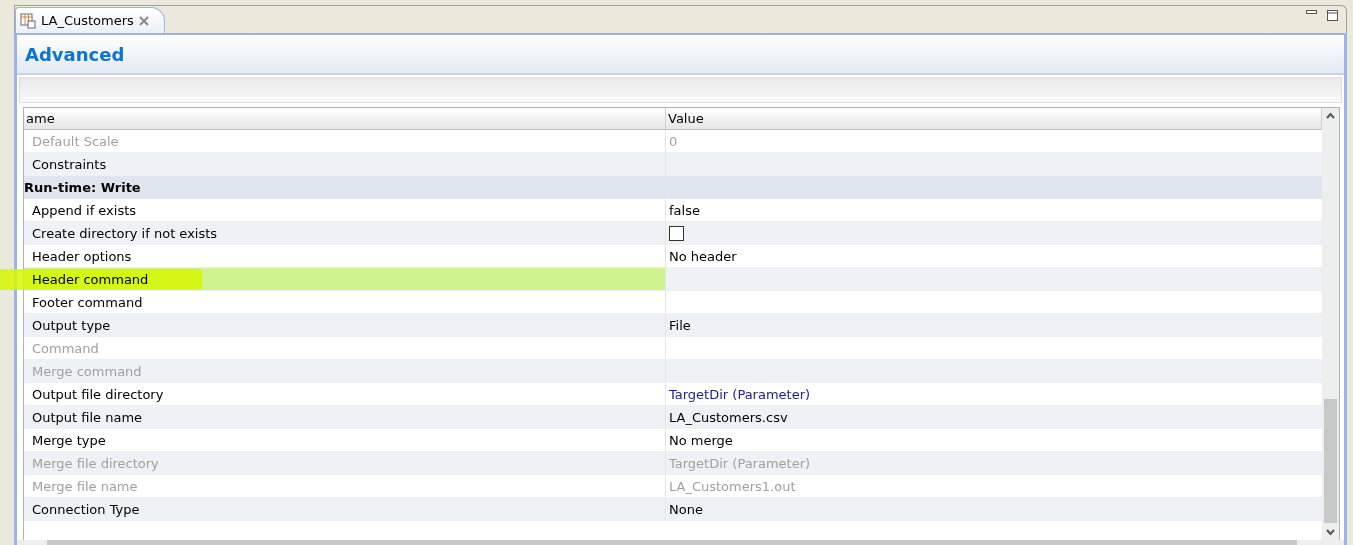 The width and height of the screenshot is (1353, 545). I want to click on minimize-icon, so click(1311, 12).